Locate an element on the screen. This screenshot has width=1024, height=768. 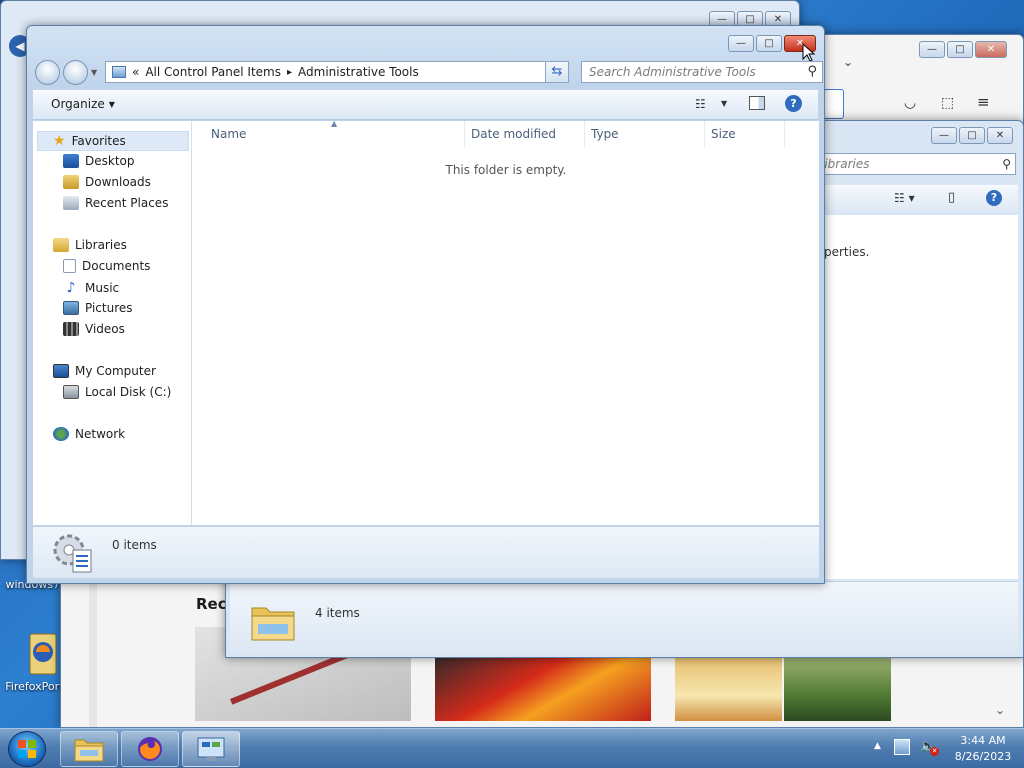
show-hidden-icons-button: ▲ is located at coordinates (877, 746).